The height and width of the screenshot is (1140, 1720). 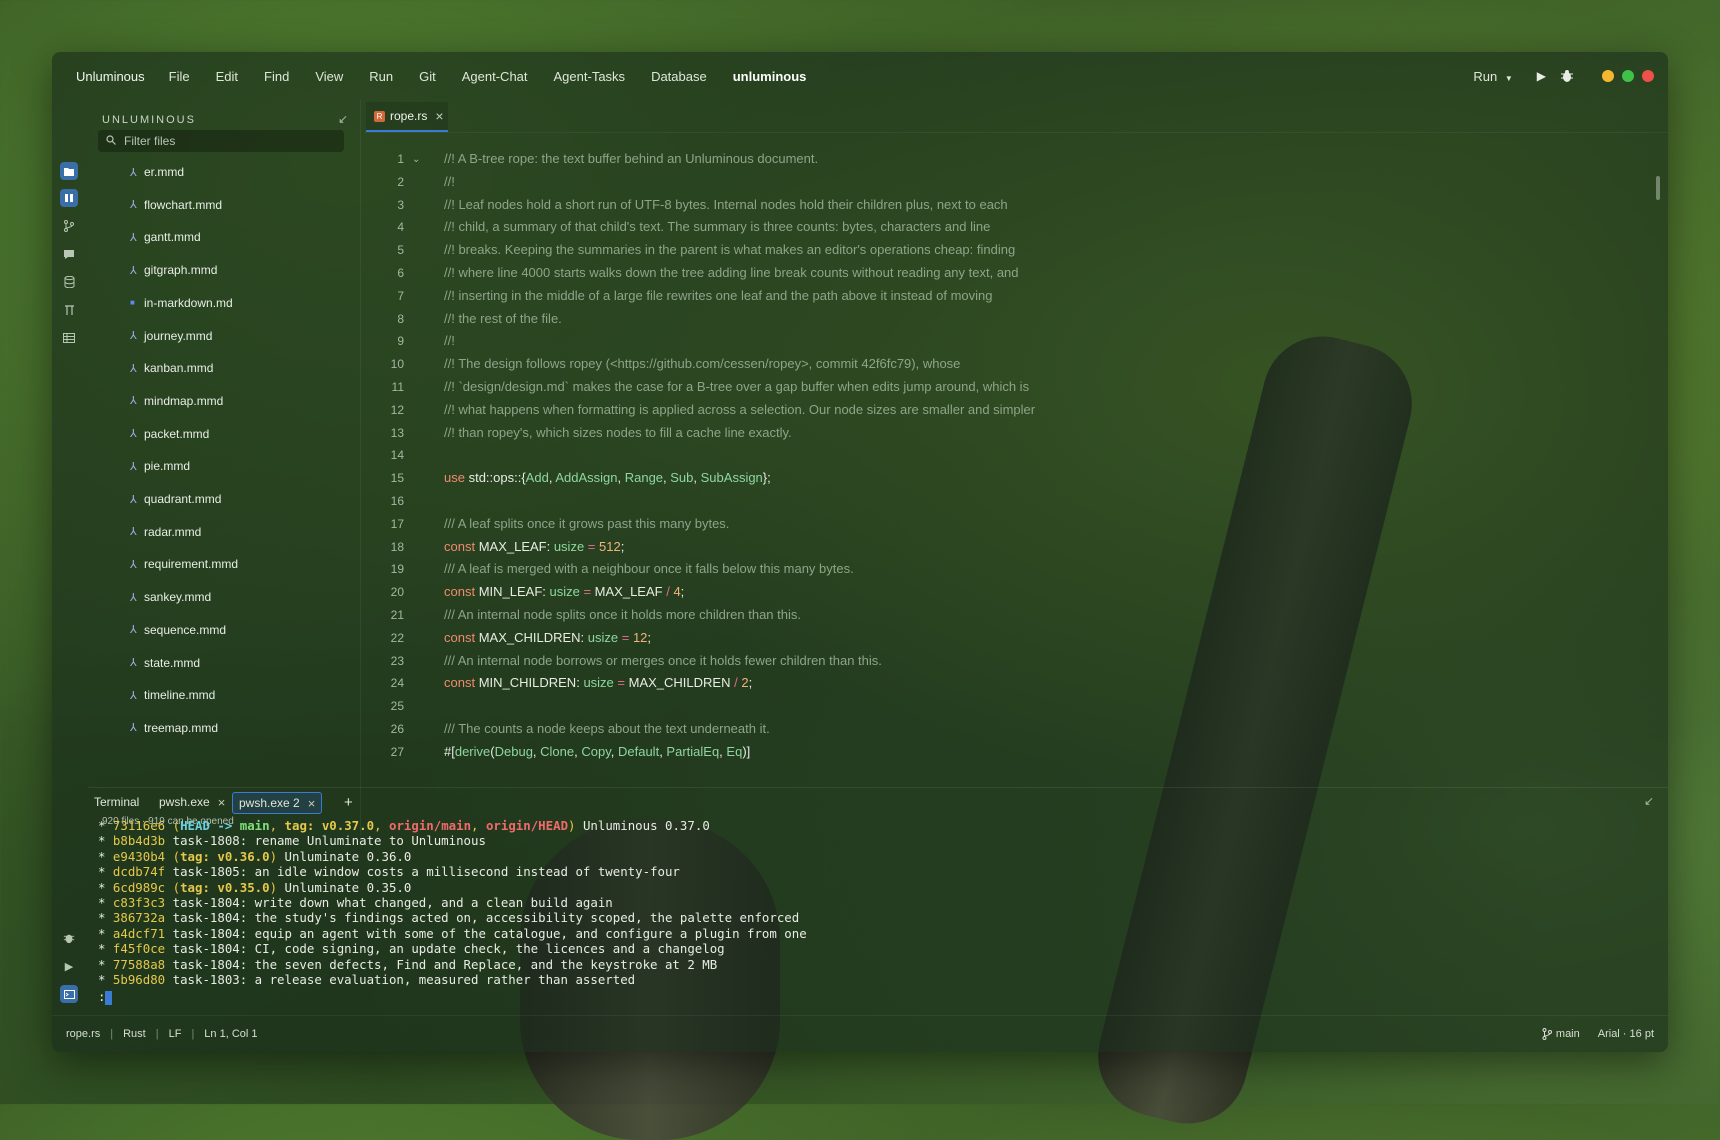 What do you see at coordinates (610, 546) in the screenshot?
I see `code-token: 512` at bounding box center [610, 546].